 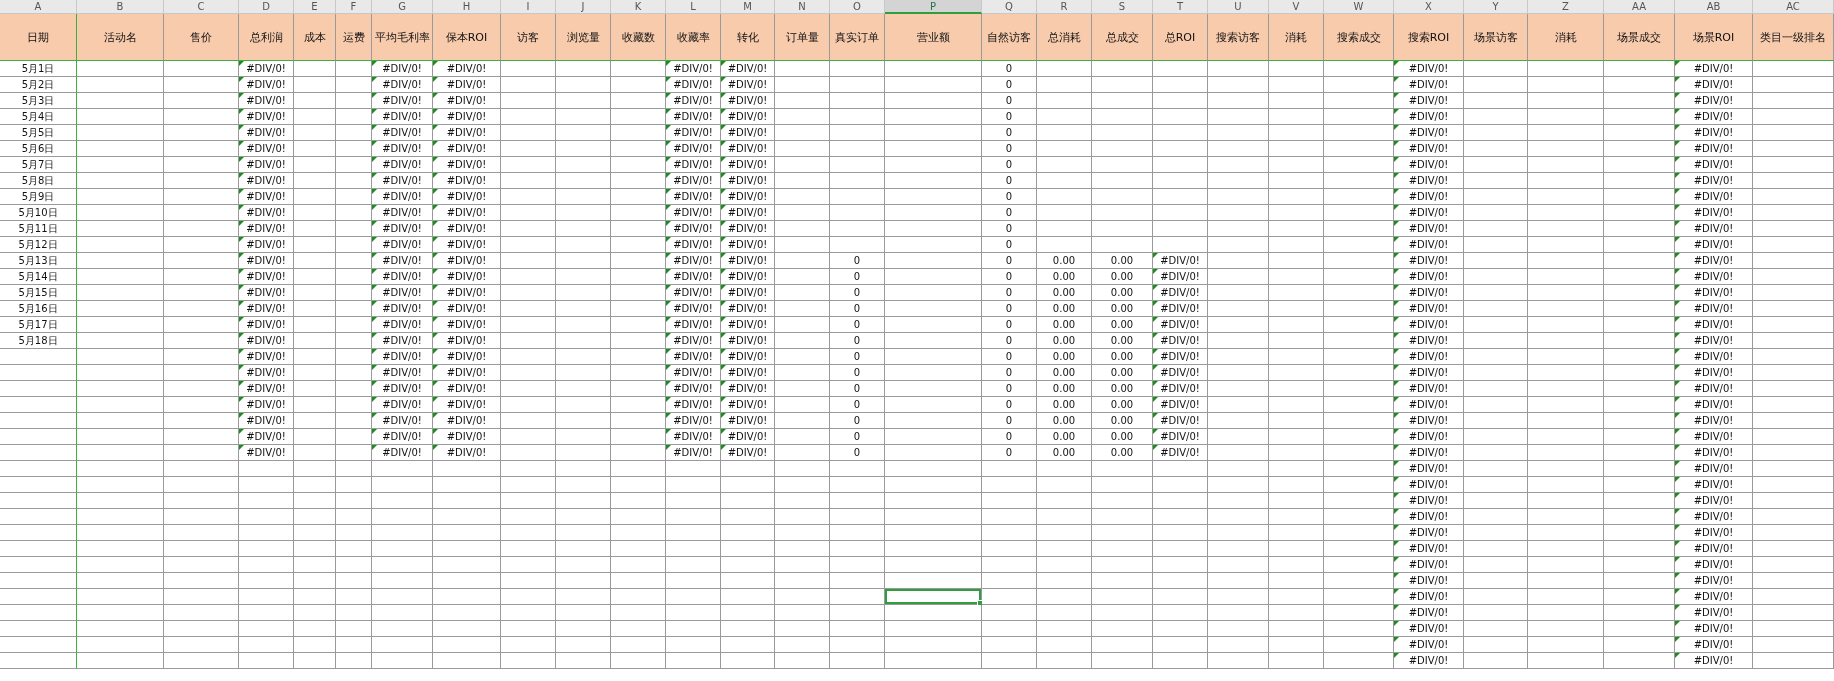 What do you see at coordinates (38, 325) in the screenshot?
I see `table-cell: 5月17日` at bounding box center [38, 325].